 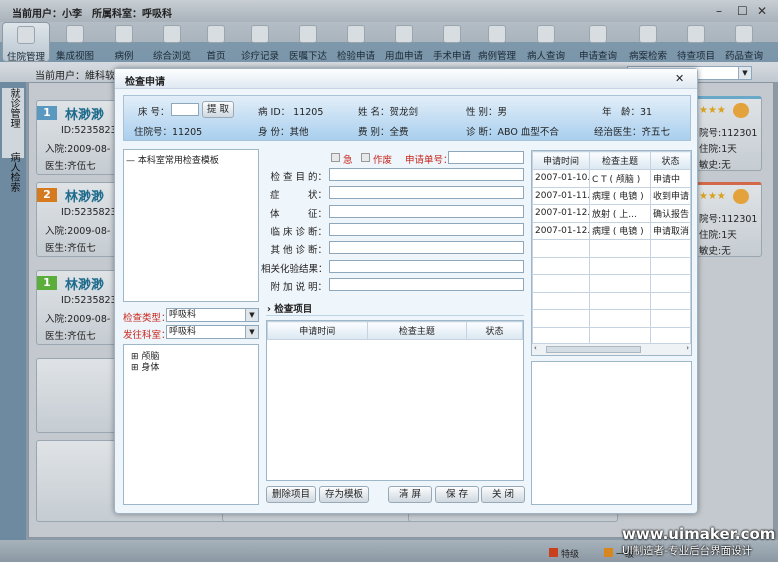 What do you see at coordinates (344, 494) in the screenshot?
I see `save-template-button: 存为模板` at bounding box center [344, 494].